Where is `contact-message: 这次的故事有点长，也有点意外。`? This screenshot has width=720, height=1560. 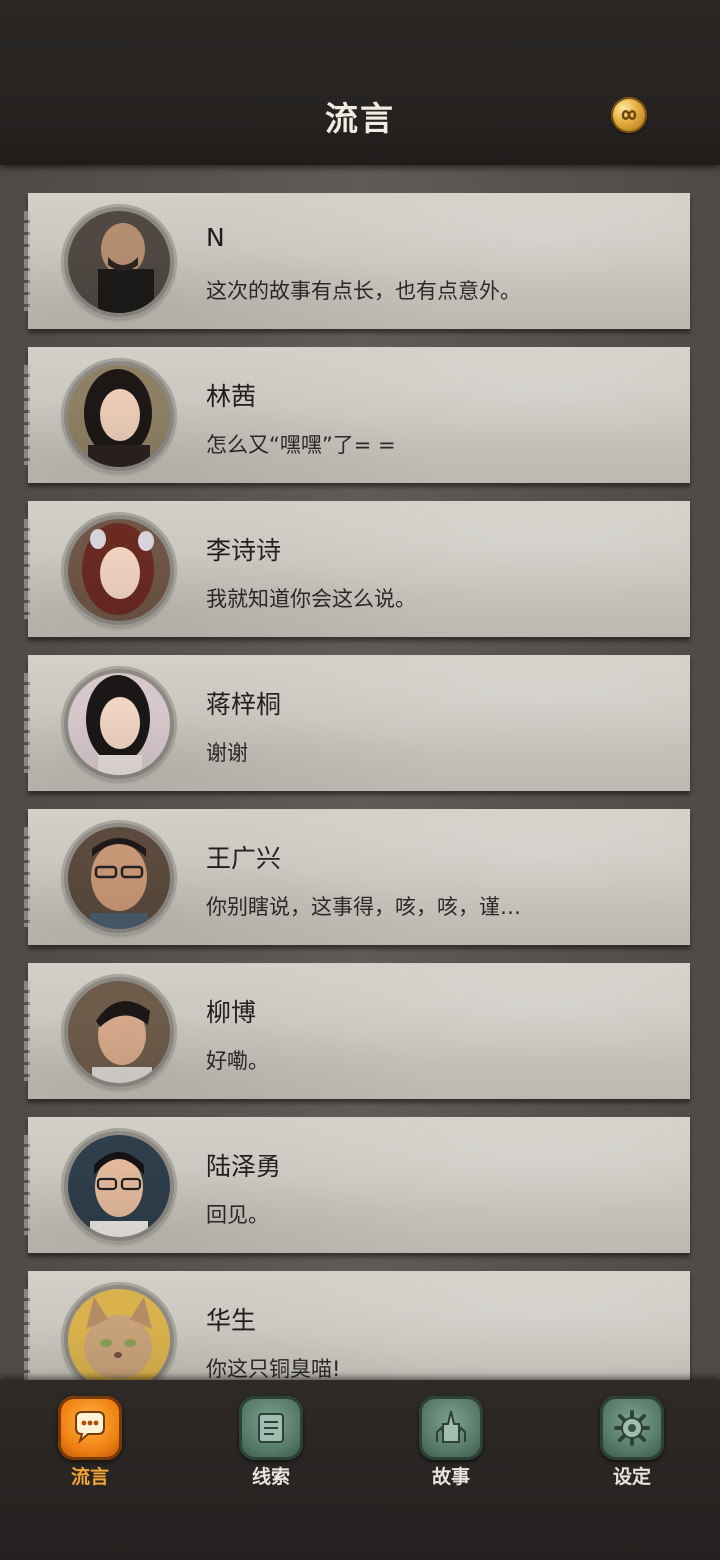 contact-message: 这次的故事有点长，也有点意外。 is located at coordinates (363, 291).